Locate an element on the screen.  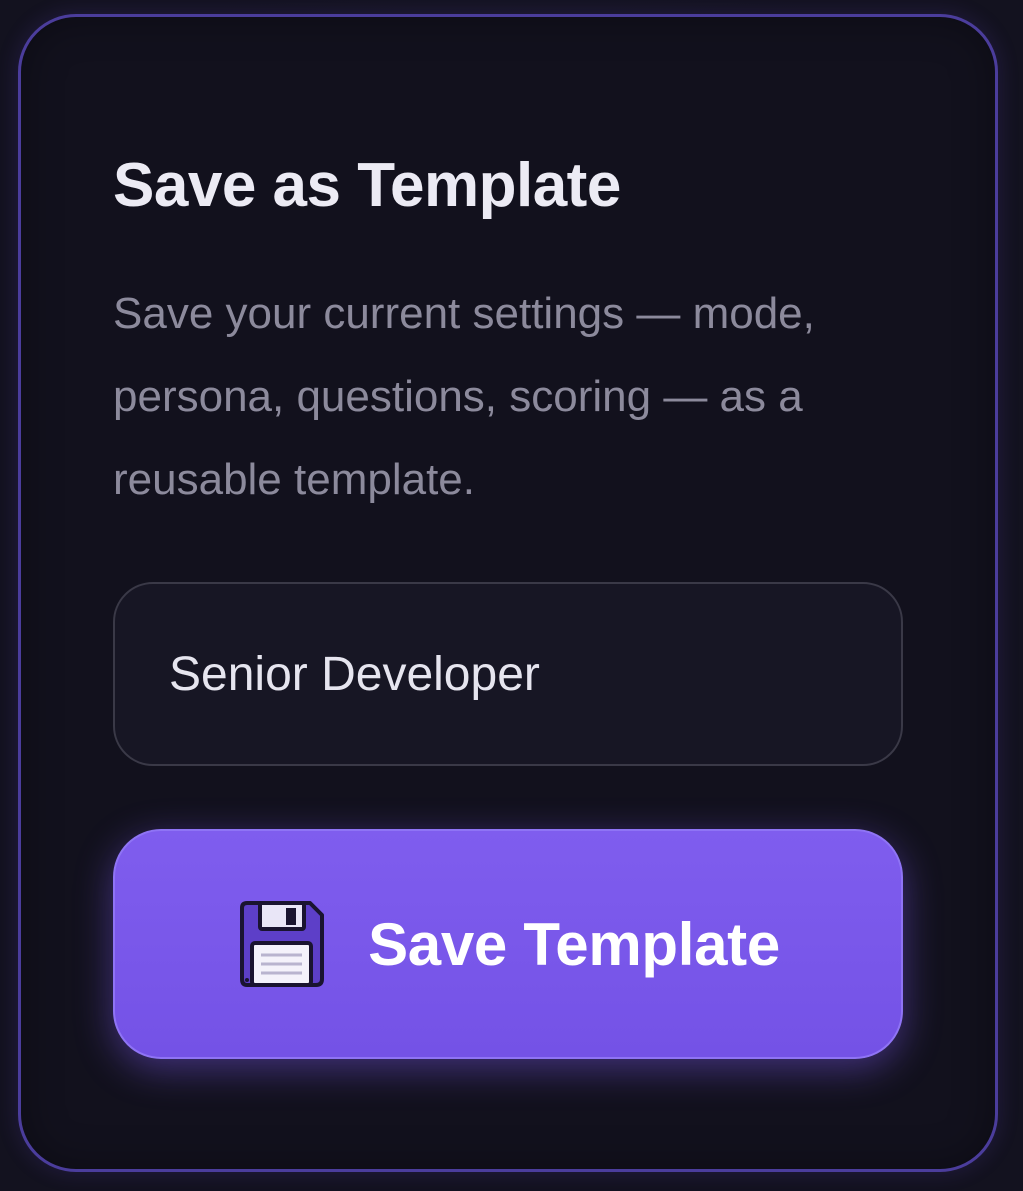
save-template-button: Save Template is located at coordinates (508, 944).